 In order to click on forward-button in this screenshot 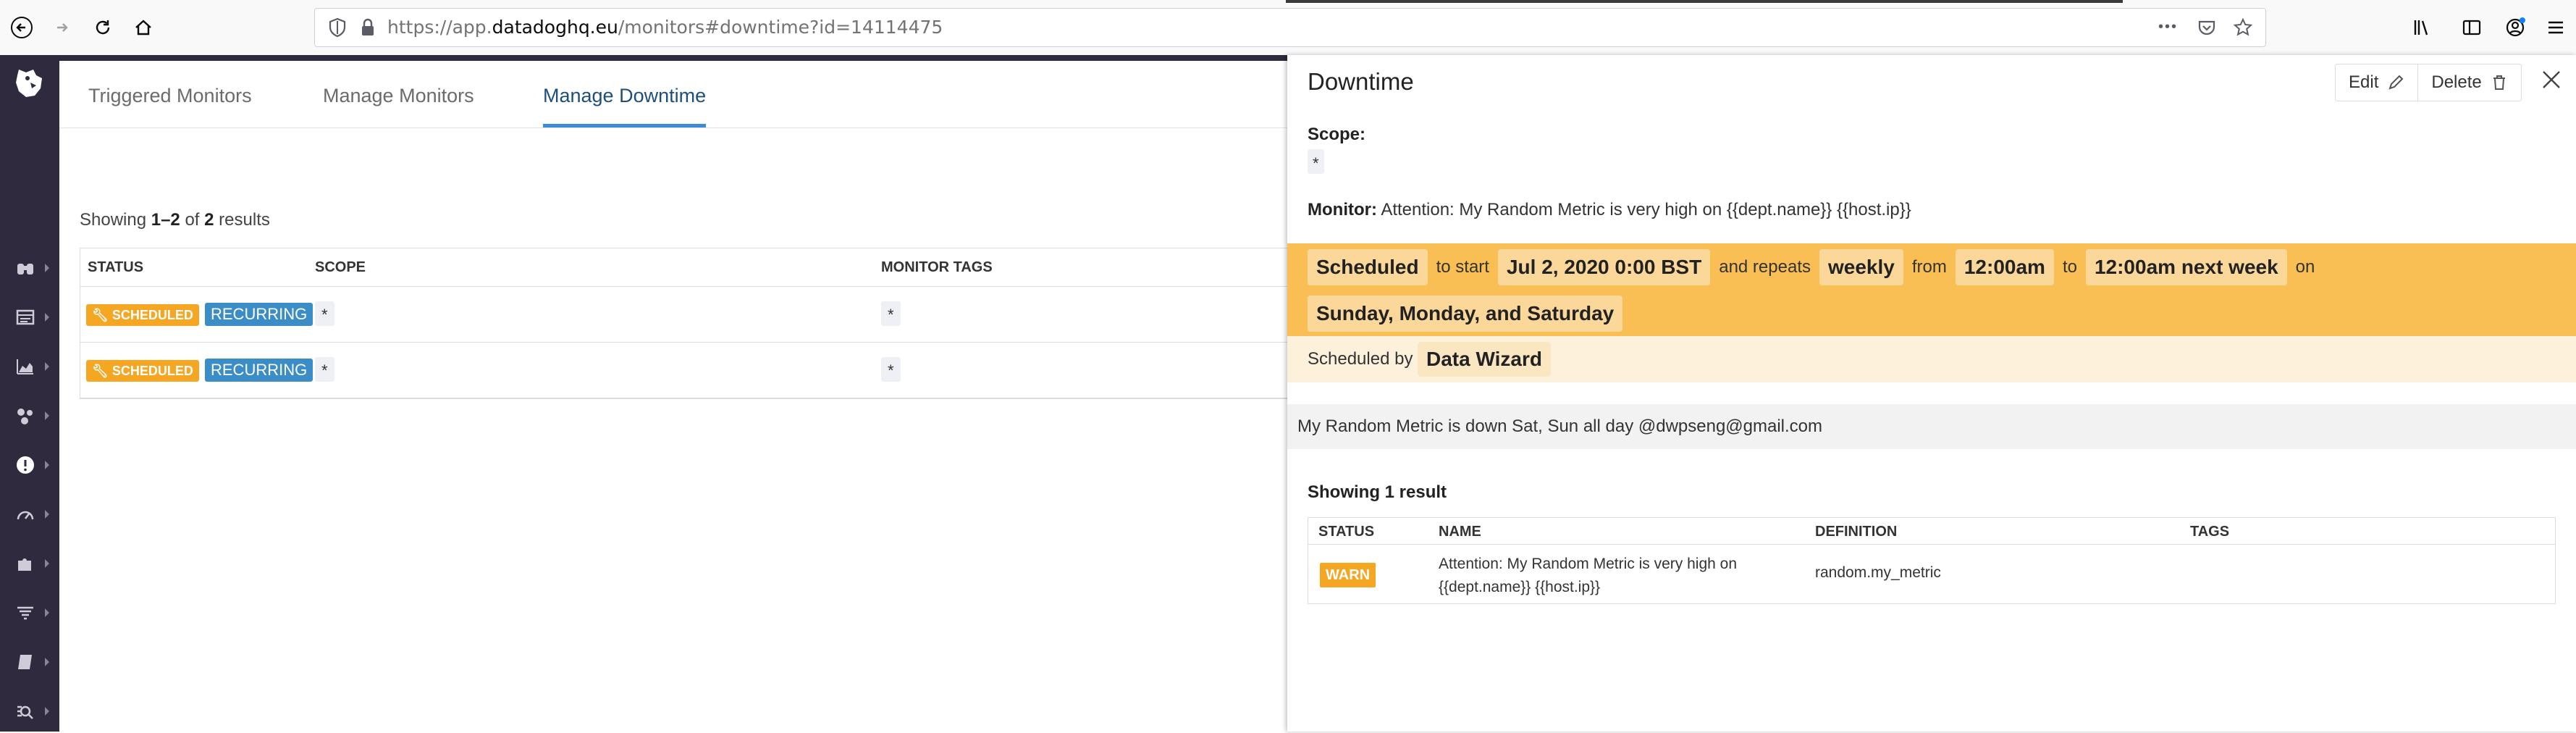, I will do `click(62, 27)`.